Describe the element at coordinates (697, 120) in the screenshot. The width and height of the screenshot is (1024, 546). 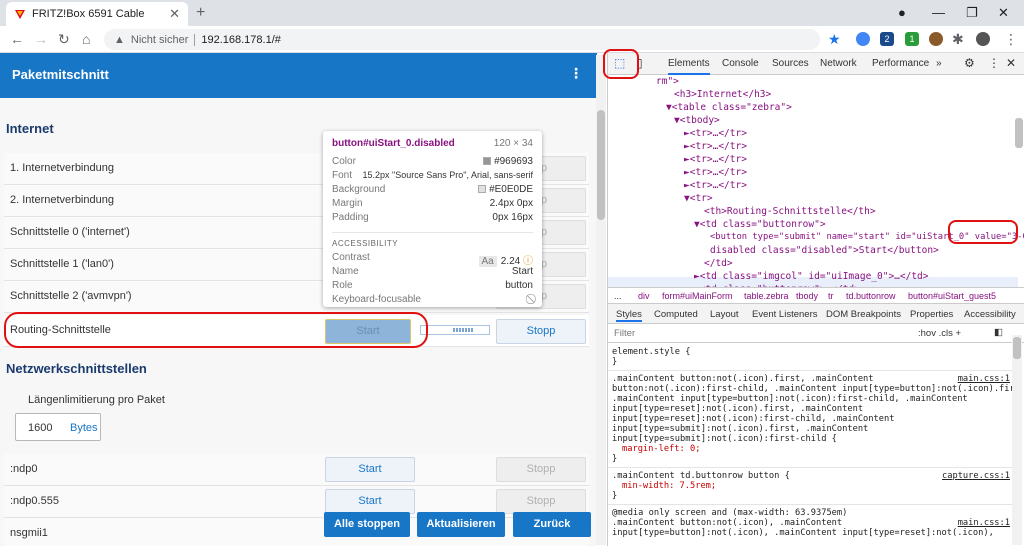
I see `dom-node: ▼<tbody>` at that location.